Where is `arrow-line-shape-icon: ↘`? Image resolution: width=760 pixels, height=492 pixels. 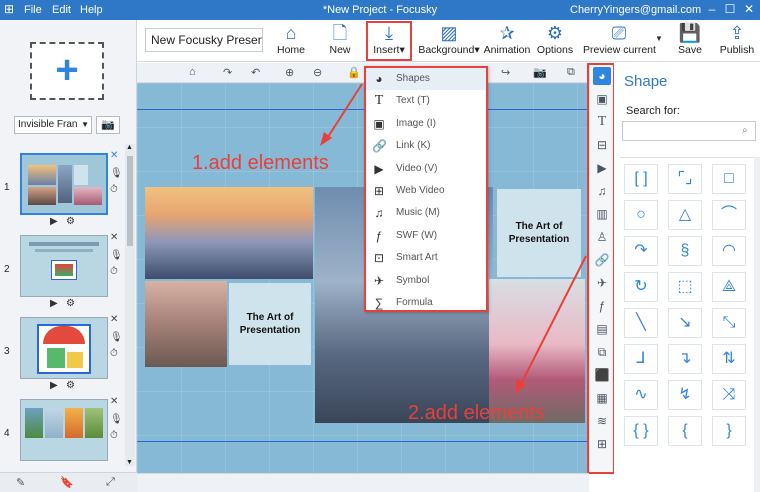
arrow-line-shape-icon: ↘ is located at coordinates (685, 323).